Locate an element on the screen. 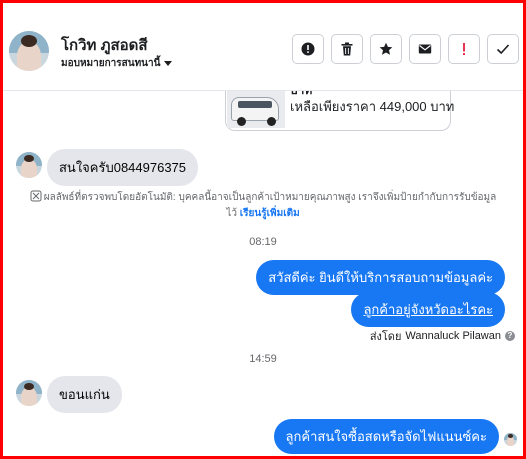 The width and height of the screenshot is (526, 459). spam-button is located at coordinates (308, 49).